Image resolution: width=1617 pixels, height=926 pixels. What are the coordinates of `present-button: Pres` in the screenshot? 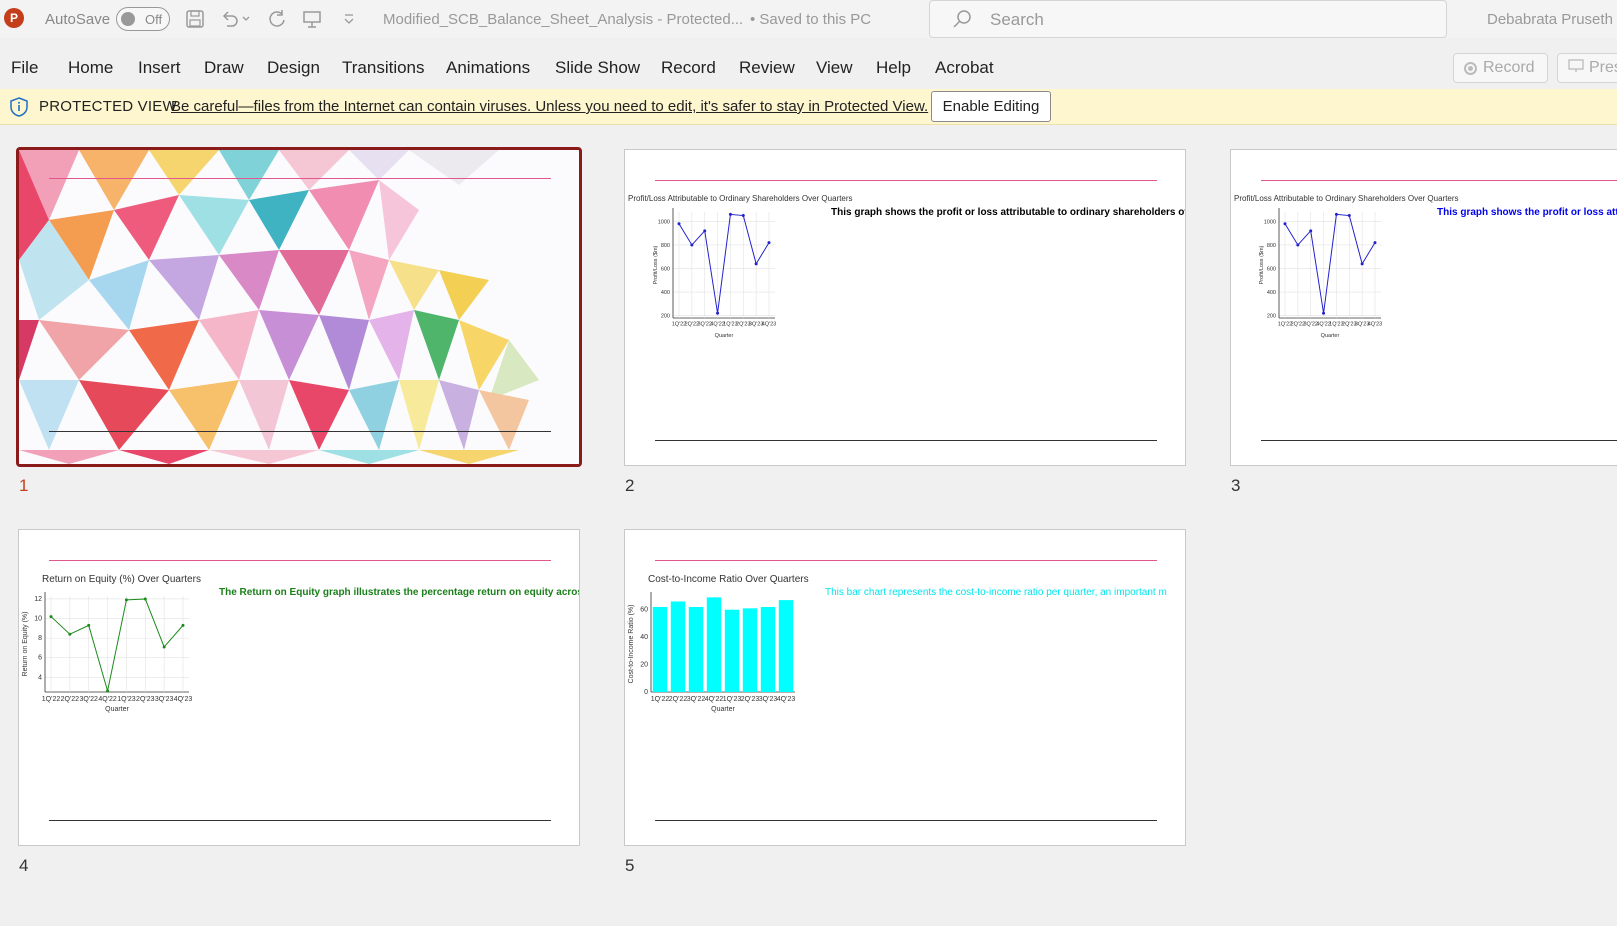 It's located at (1587, 68).